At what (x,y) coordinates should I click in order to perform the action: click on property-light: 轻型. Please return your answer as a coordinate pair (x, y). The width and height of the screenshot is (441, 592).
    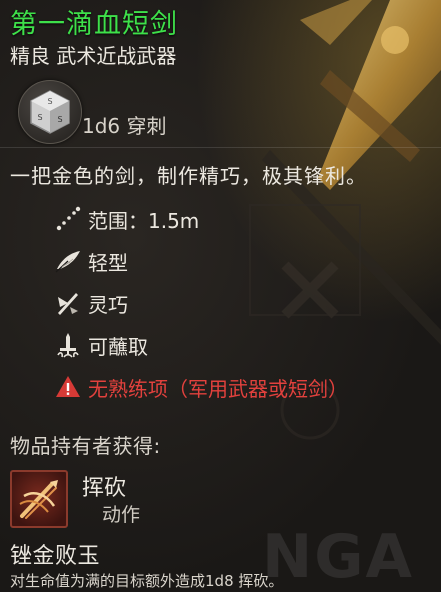
    Looking at the image, I should click on (201, 261).